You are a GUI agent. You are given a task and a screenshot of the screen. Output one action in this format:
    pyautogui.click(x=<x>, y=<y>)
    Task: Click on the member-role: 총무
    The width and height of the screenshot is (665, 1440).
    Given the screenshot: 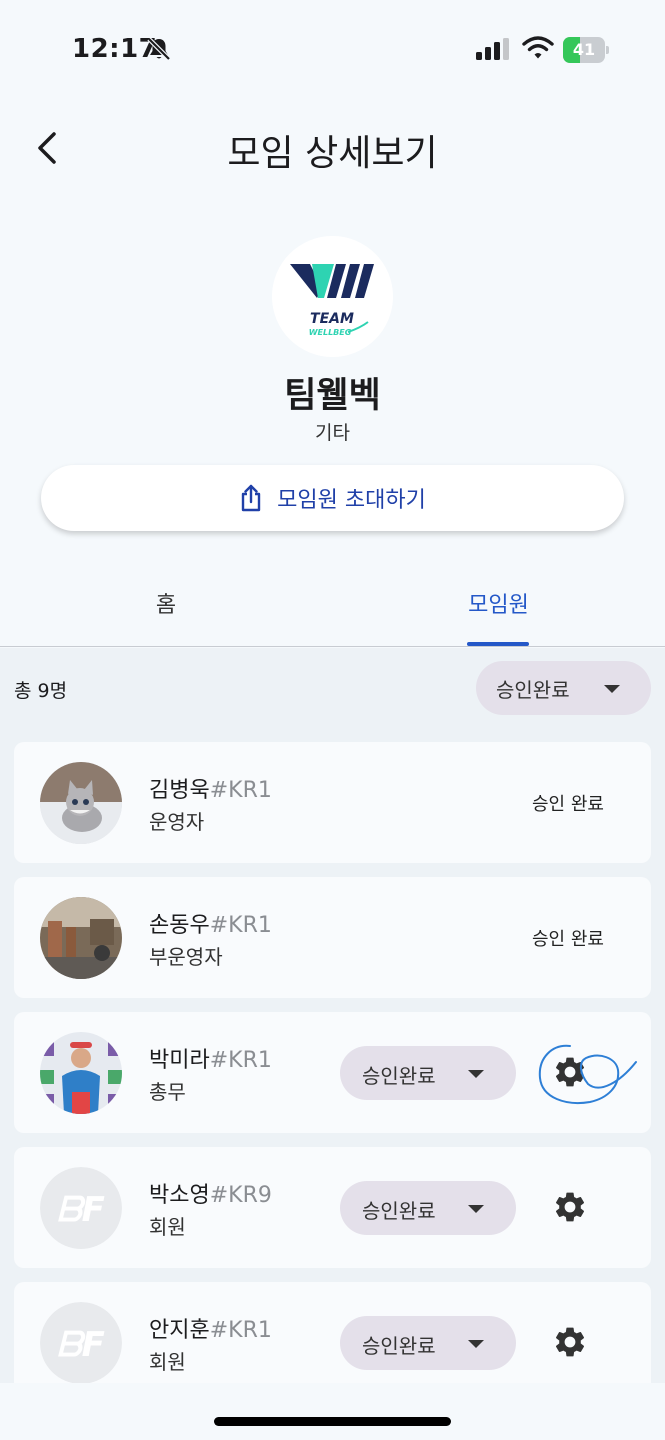 What is the action you would take?
    pyautogui.click(x=167, y=1092)
    